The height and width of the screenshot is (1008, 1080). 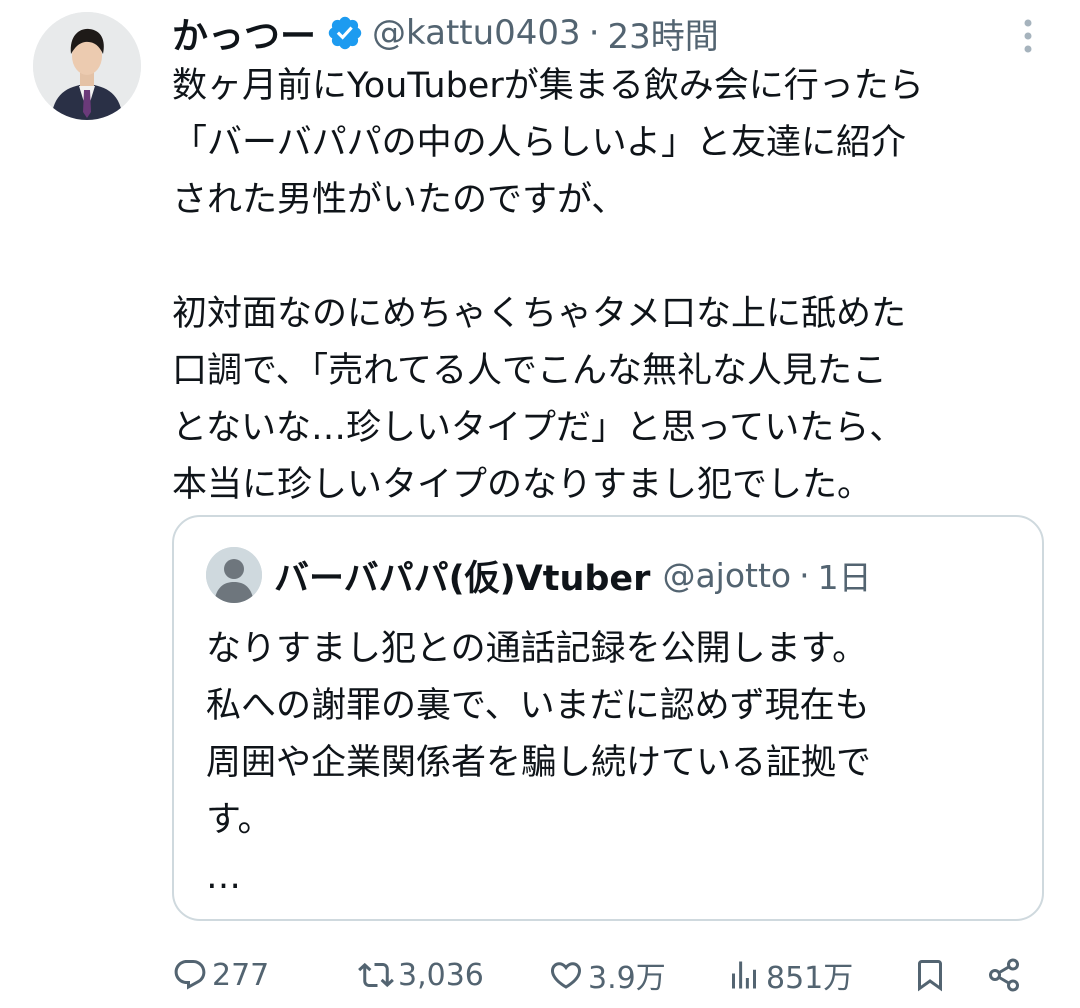 I want to click on reply-icon, so click(x=190, y=975).